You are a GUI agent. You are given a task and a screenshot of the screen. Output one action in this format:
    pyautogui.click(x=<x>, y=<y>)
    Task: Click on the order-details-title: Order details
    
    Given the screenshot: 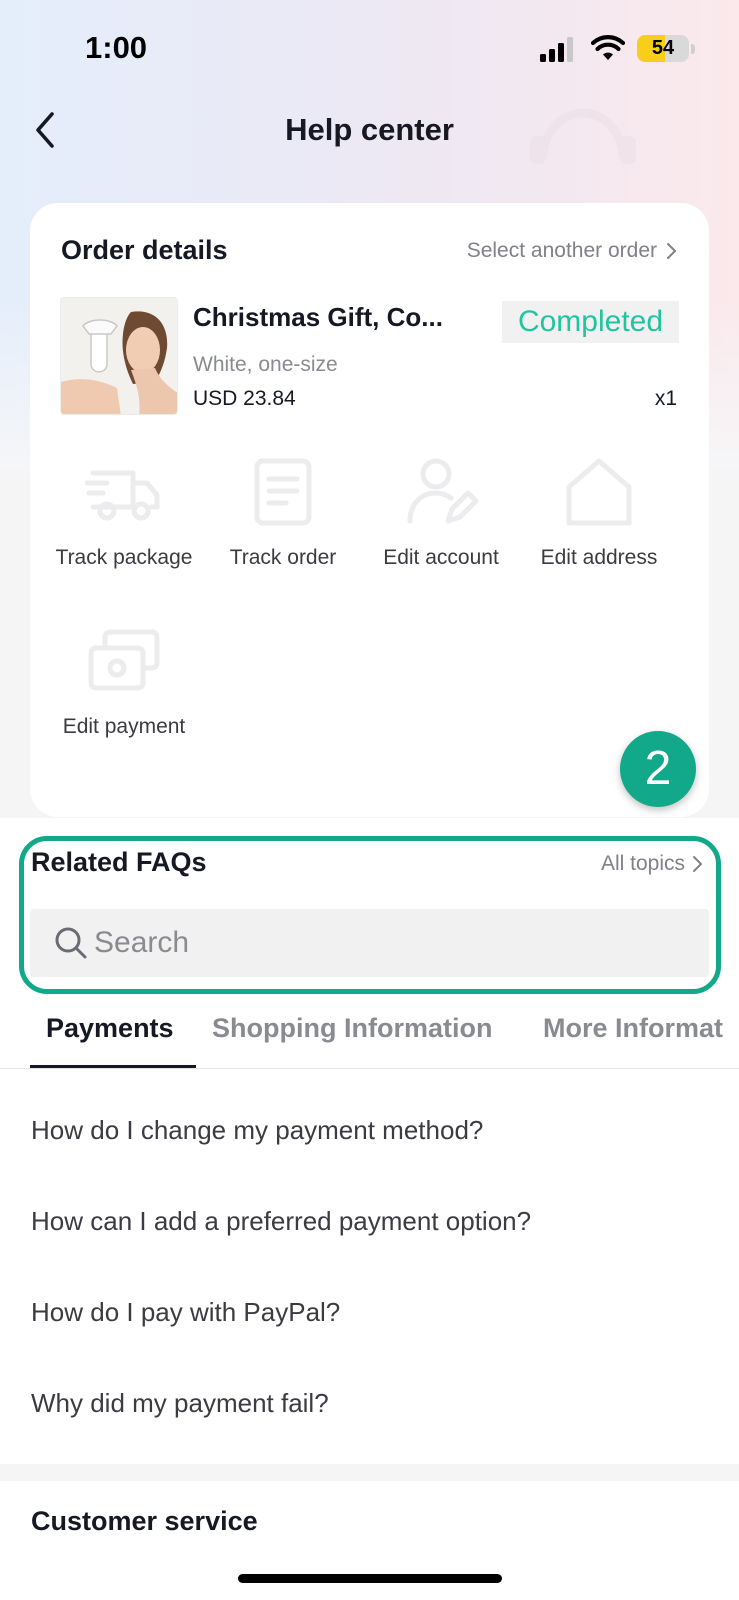 What is the action you would take?
    pyautogui.click(x=144, y=250)
    